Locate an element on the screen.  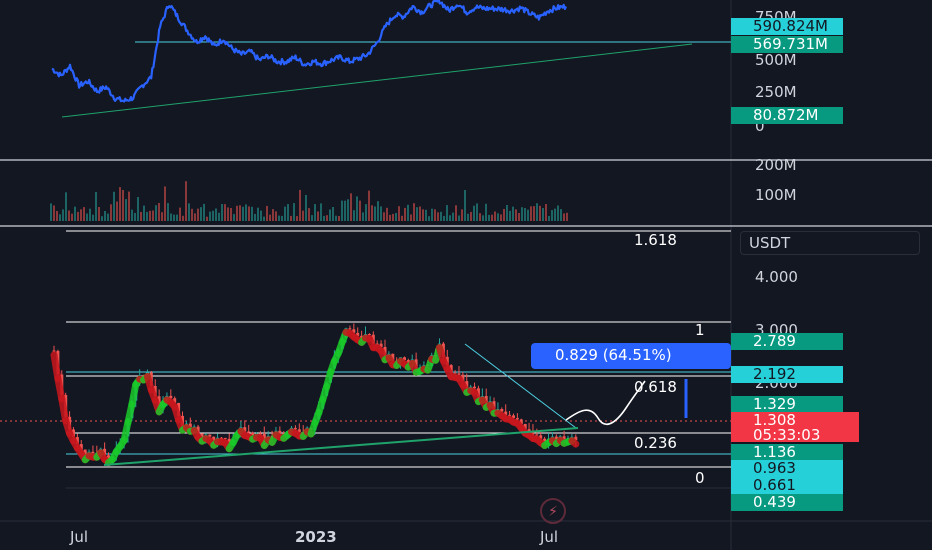
fib-label: 1 is located at coordinates (700, 330).